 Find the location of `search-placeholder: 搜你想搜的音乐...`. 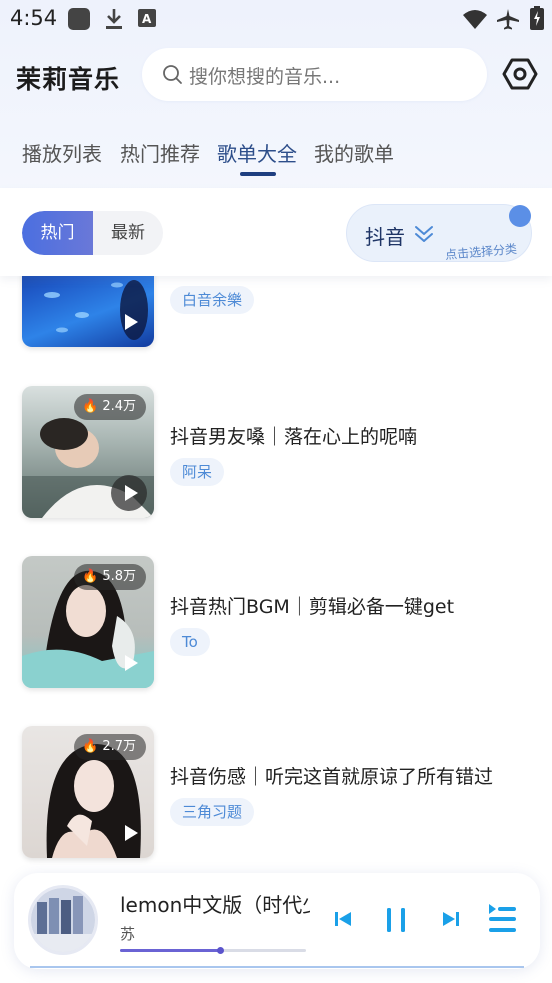

search-placeholder: 搜你想搜的音乐... is located at coordinates (265, 77).